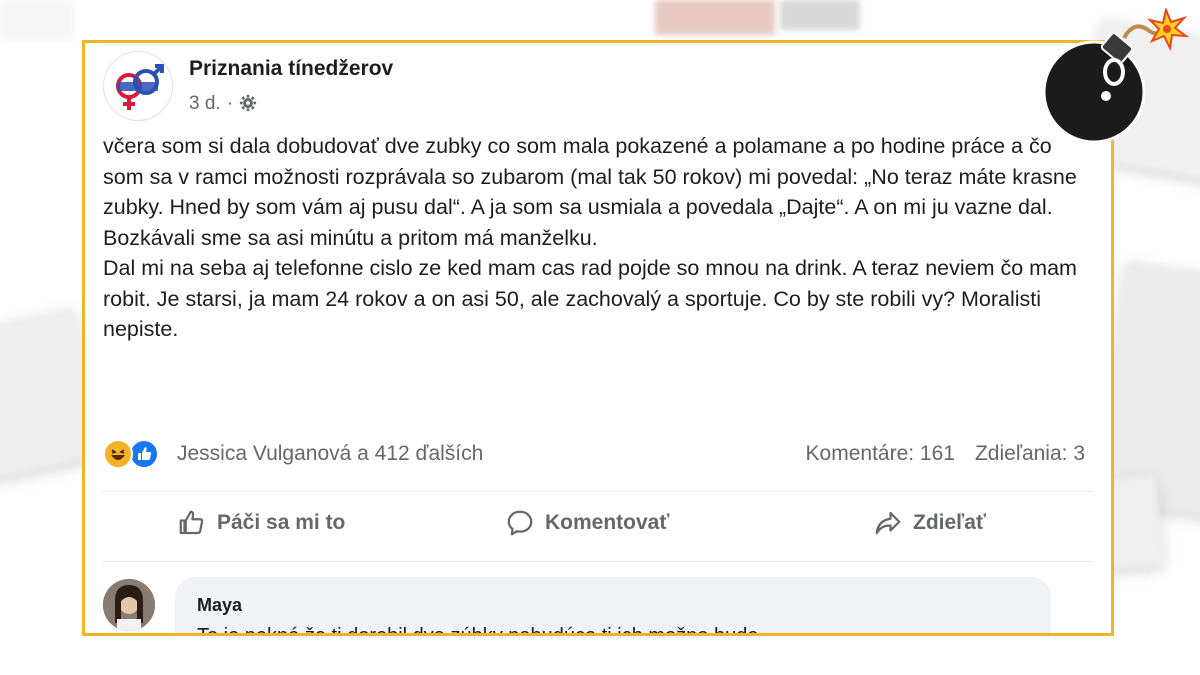 Image resolution: width=1200 pixels, height=675 pixels. I want to click on post-actions: Páči sa mi to Komentovať Zdieľať, so click(600, 528).